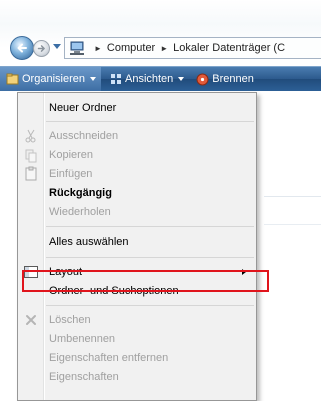 This screenshot has height=401, width=321. Describe the element at coordinates (12, 79) in the screenshot. I see `organize-icon` at that location.